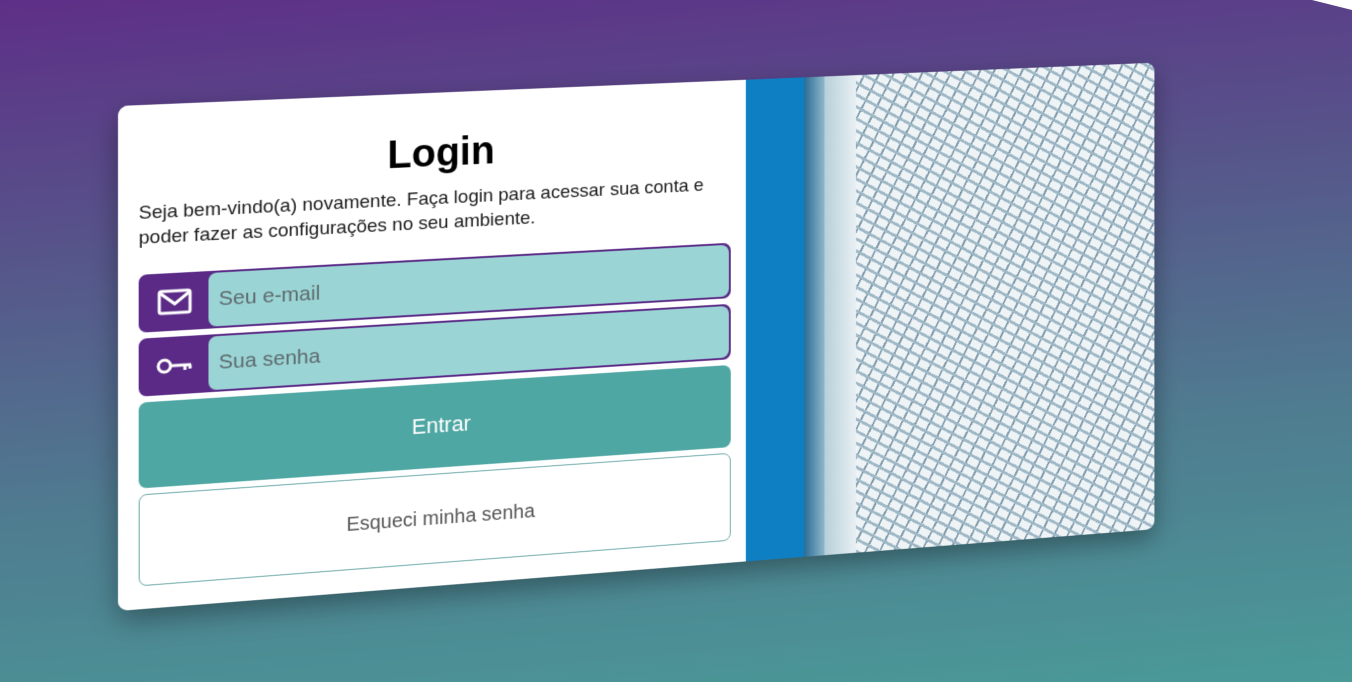 Image resolution: width=1352 pixels, height=682 pixels. What do you see at coordinates (175, 366) in the screenshot?
I see `key-icon` at bounding box center [175, 366].